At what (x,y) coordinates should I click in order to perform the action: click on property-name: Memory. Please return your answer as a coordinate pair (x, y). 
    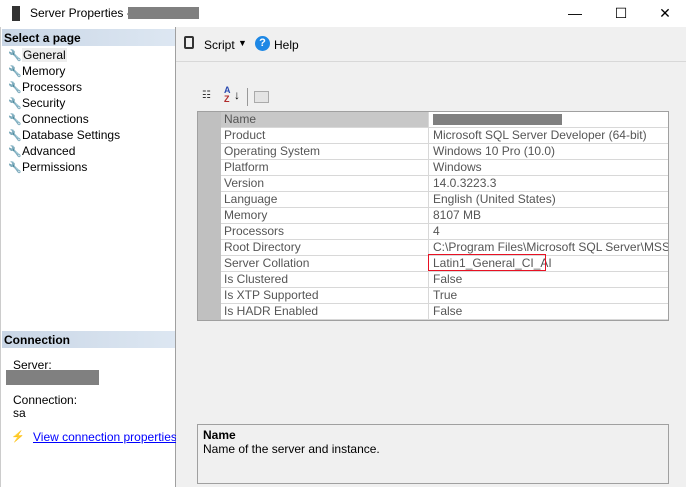
    Looking at the image, I should click on (246, 215).